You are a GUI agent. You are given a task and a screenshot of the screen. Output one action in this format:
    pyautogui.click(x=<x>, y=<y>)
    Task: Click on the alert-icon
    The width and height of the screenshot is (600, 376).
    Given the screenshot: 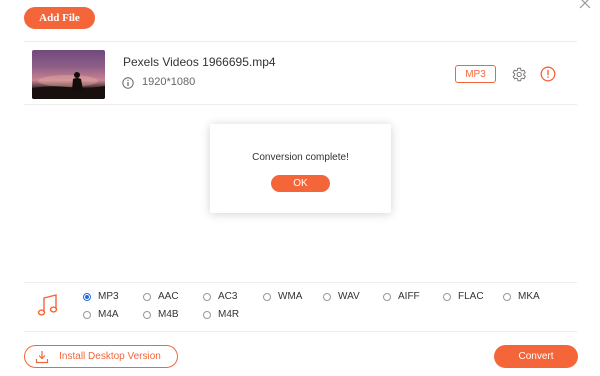 What is the action you would take?
    pyautogui.click(x=548, y=74)
    